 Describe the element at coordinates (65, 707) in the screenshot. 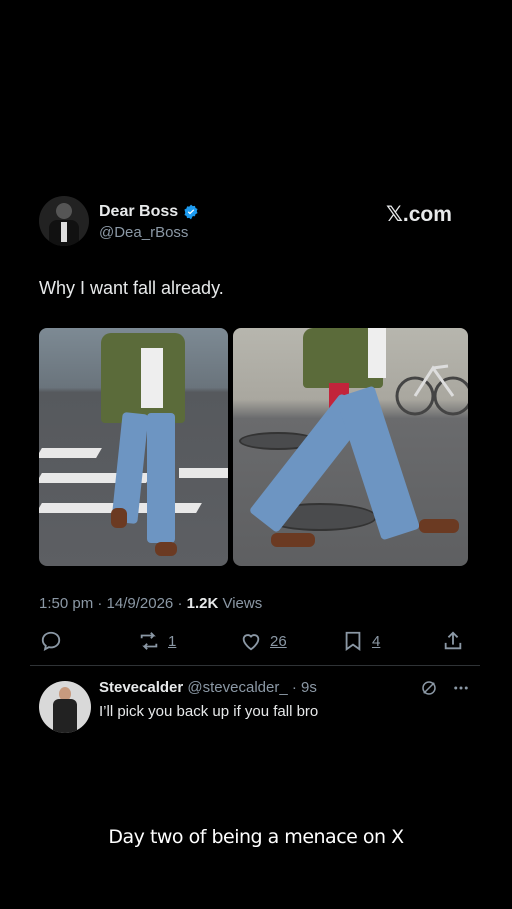

I see `reply-author-avatar` at that location.